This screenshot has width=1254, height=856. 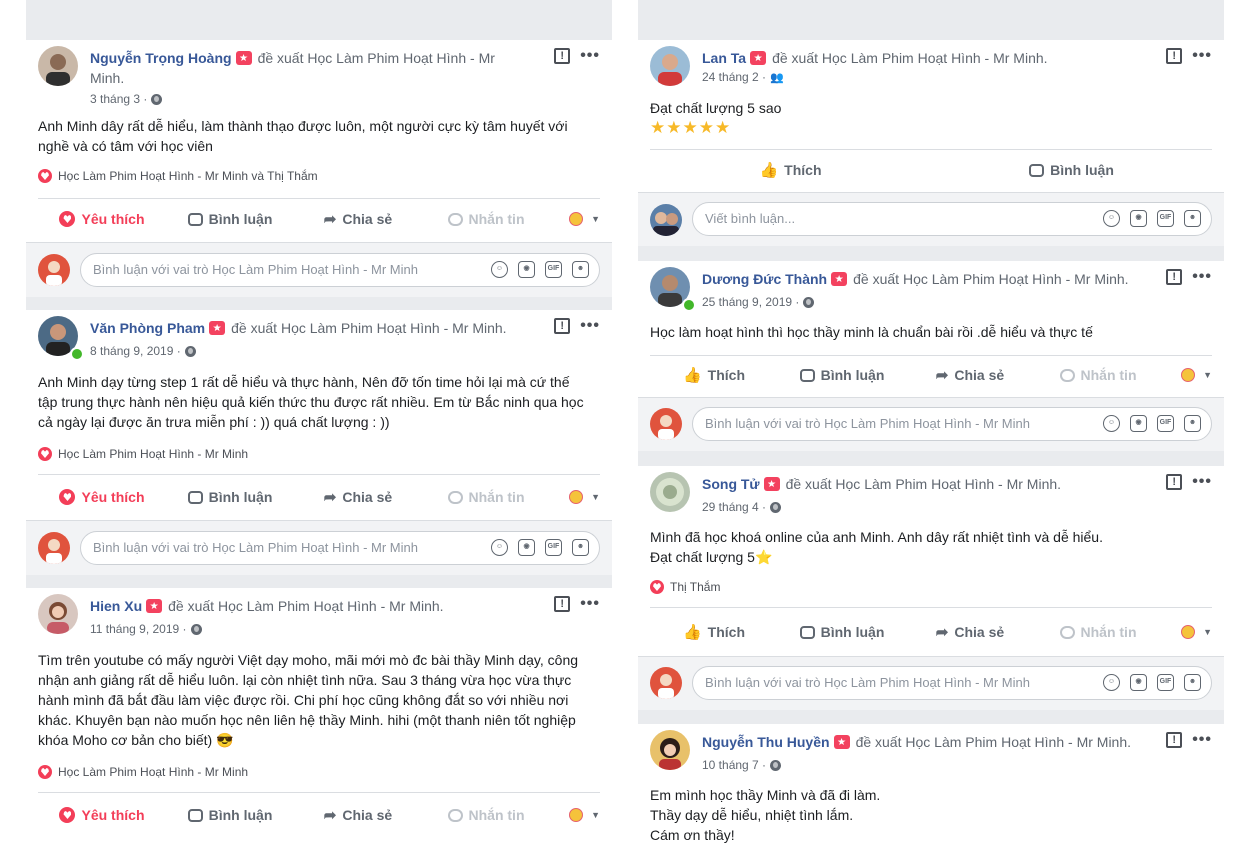 What do you see at coordinates (161, 58) in the screenshot?
I see `author-name: Nguyễn Trọng Hoàng` at bounding box center [161, 58].